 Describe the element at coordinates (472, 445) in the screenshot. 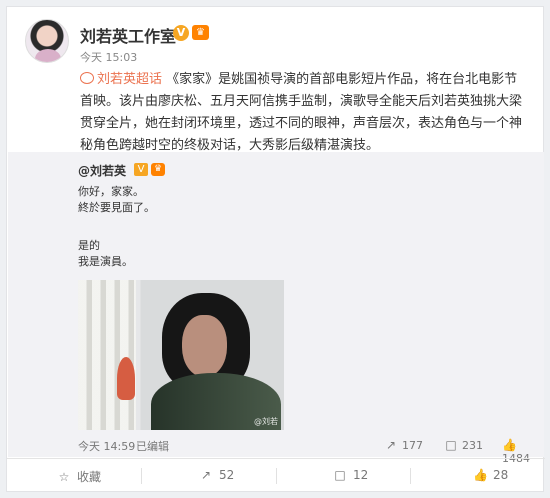

I see `repost-comment-count: 231` at that location.